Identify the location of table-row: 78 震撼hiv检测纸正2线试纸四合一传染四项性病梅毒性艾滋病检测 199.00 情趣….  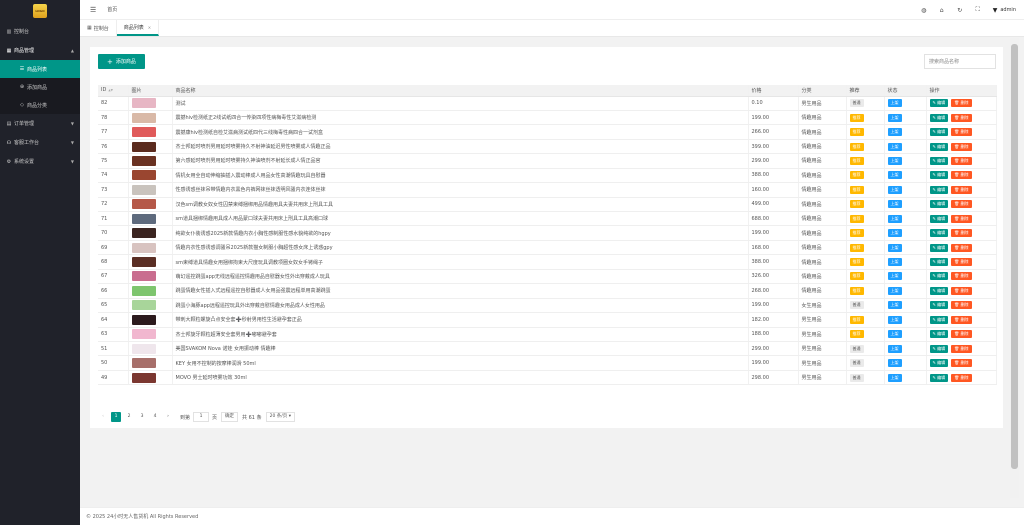
(547, 118).